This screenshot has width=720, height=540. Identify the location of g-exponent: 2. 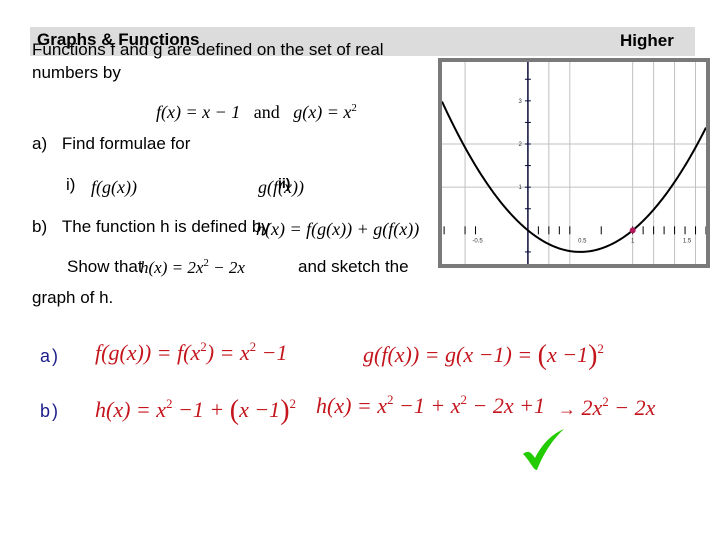
(354, 108).